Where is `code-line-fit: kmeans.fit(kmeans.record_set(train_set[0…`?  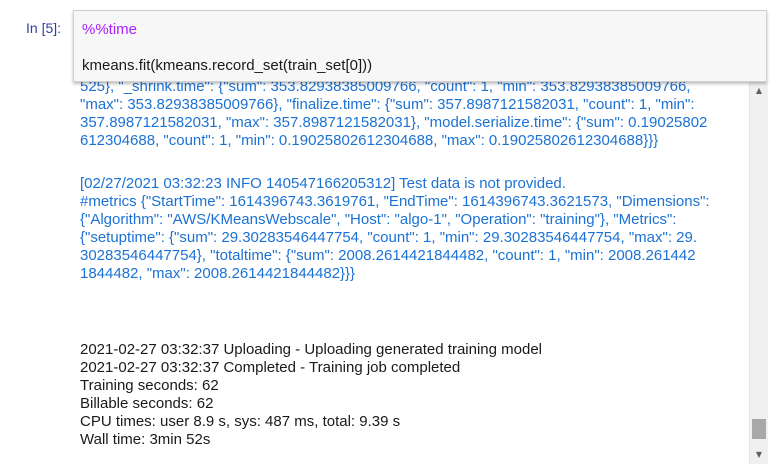
code-line-fit: kmeans.fit(kmeans.record_set(train_set[0… is located at coordinates (227, 66).